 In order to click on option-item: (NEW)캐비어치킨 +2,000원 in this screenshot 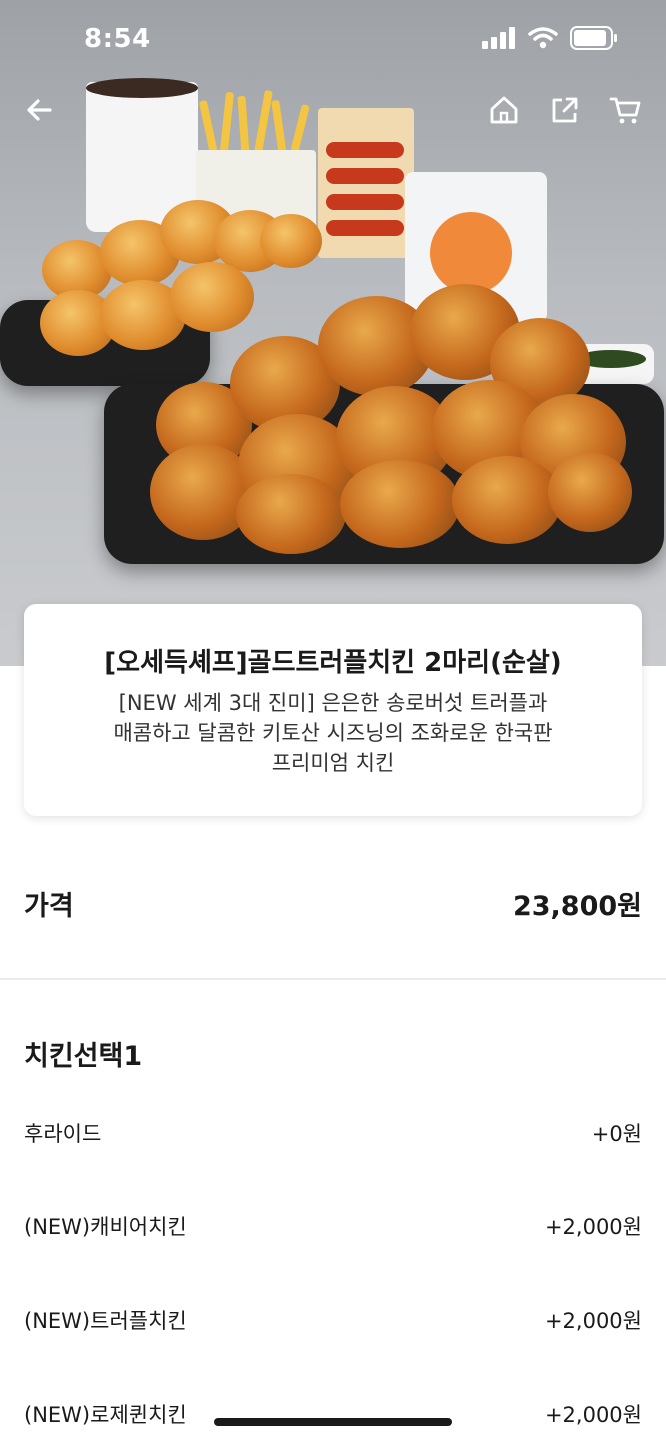, I will do `click(333, 1225)`.